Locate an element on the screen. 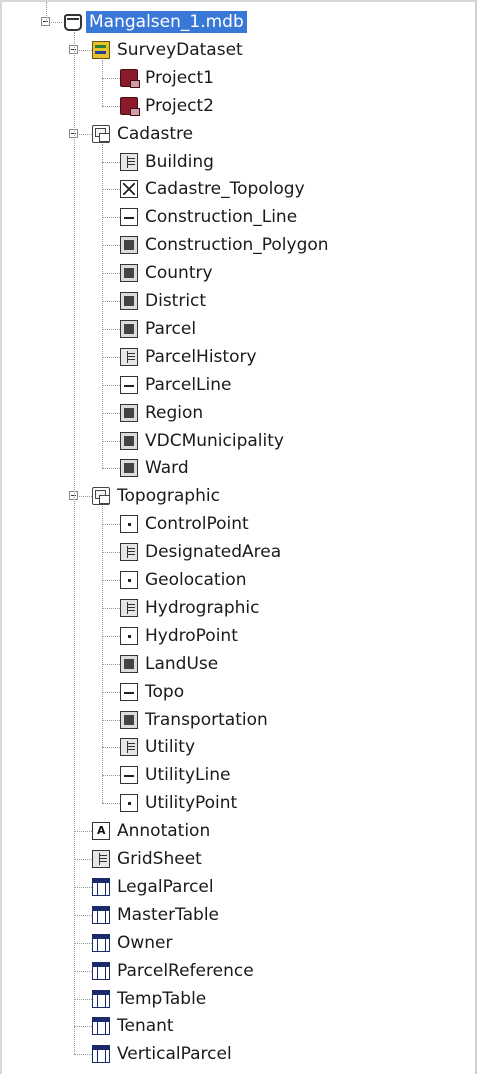  tree-node-label: Cadastre_Topology is located at coordinates (225, 189).